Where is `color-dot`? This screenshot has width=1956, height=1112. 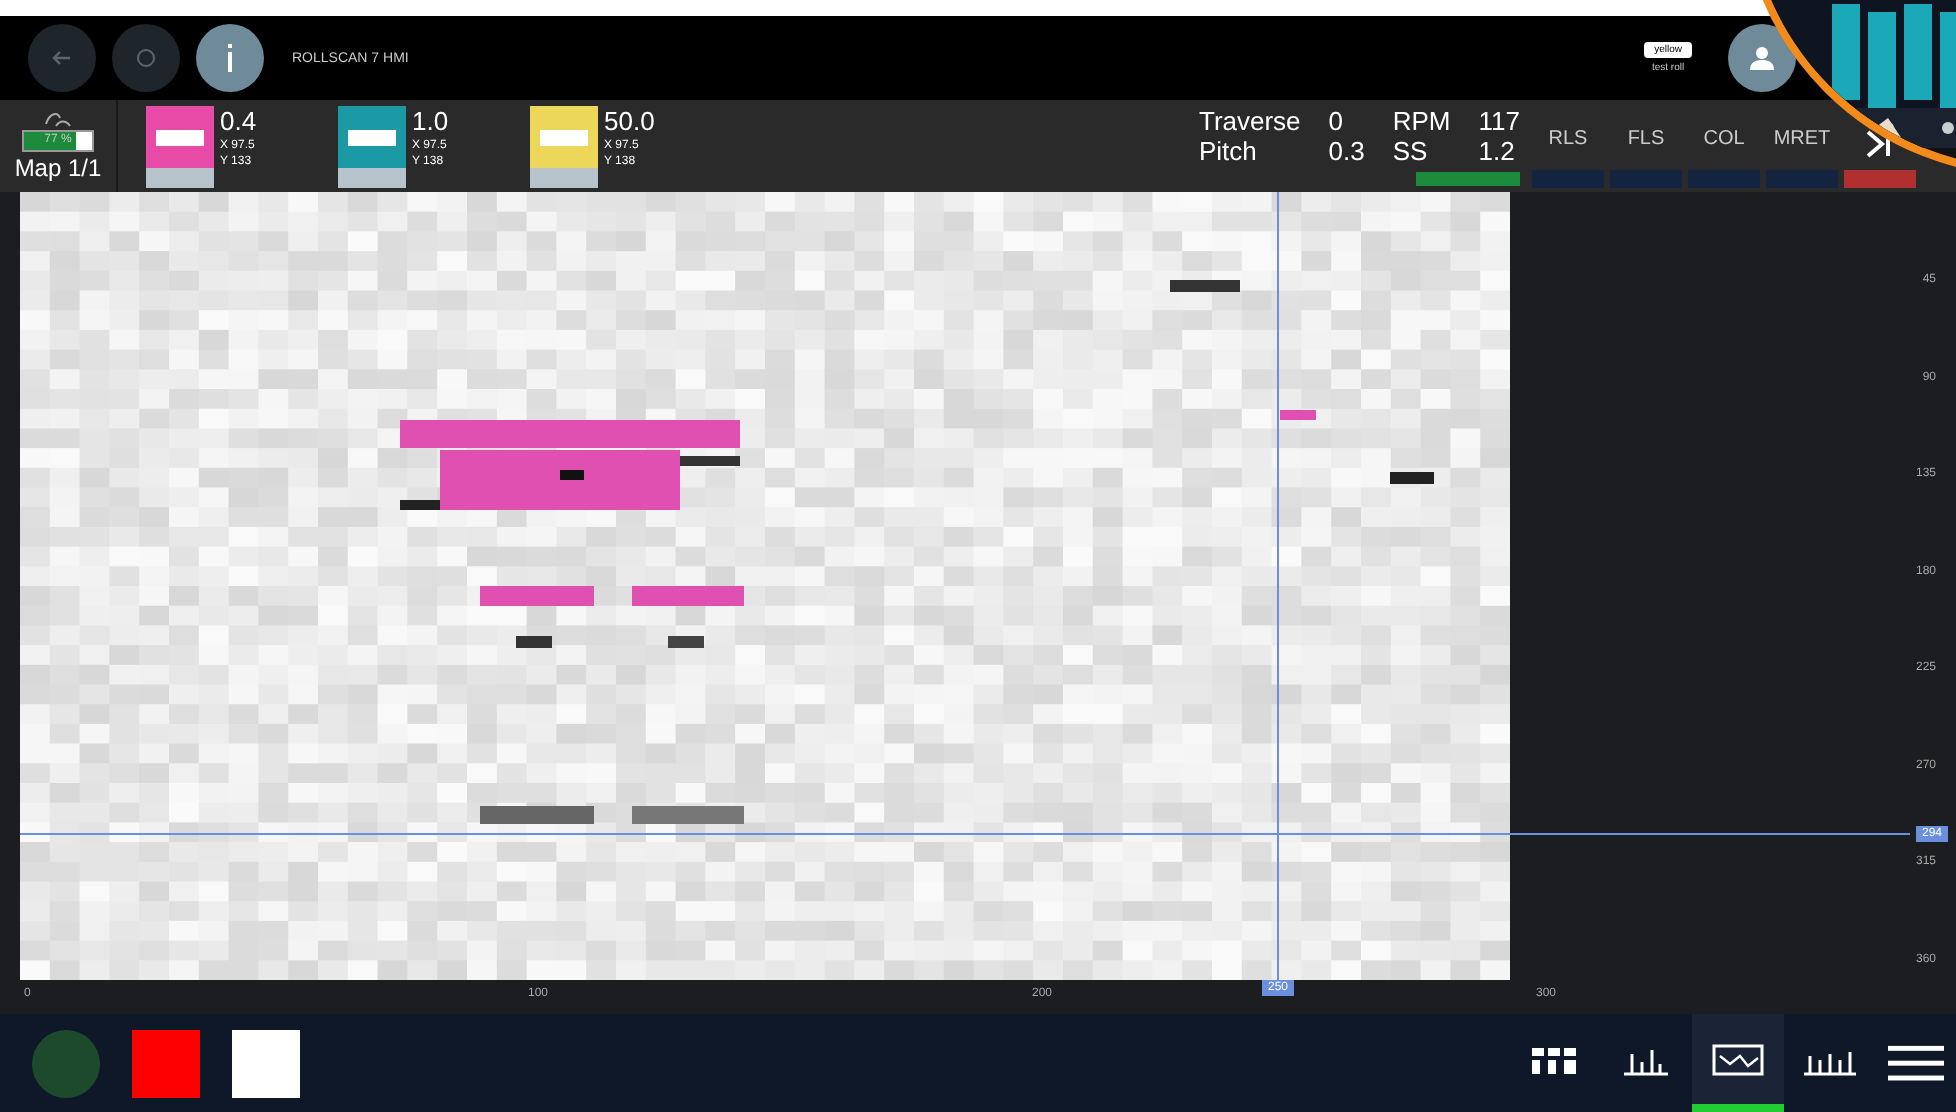 color-dot is located at coordinates (66, 1063).